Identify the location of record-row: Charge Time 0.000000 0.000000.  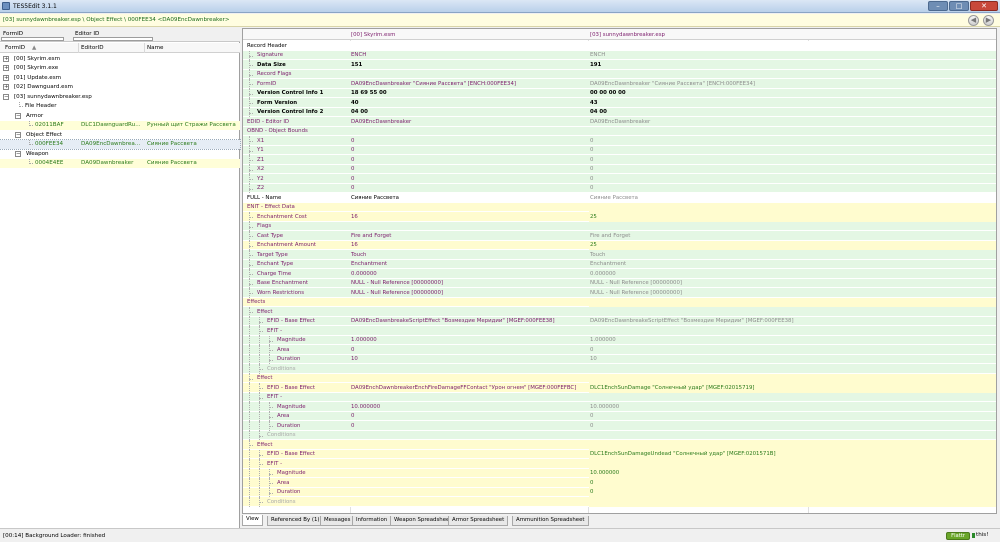
(619, 274).